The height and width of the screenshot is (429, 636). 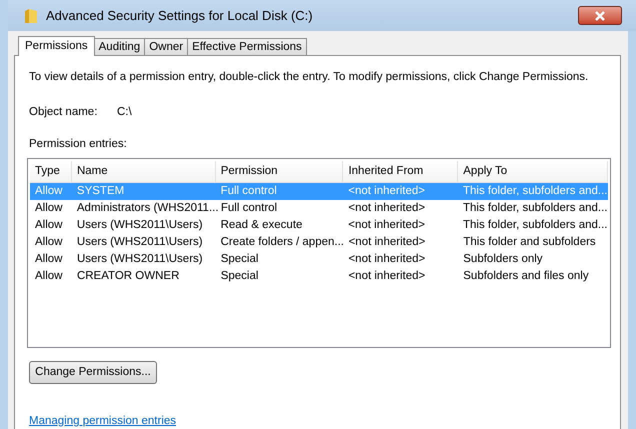 What do you see at coordinates (102, 420) in the screenshot?
I see `help-link: Managing permission entries` at bounding box center [102, 420].